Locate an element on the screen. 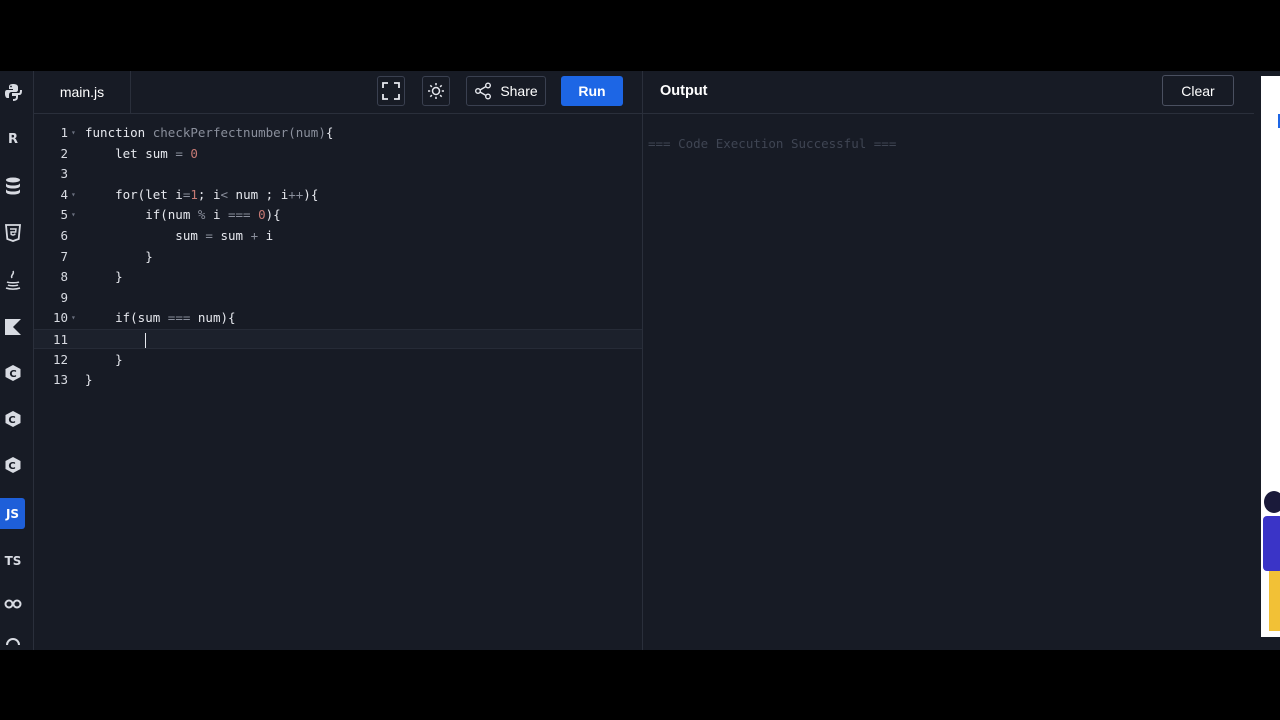  line-number: 9 is located at coordinates (64, 297).